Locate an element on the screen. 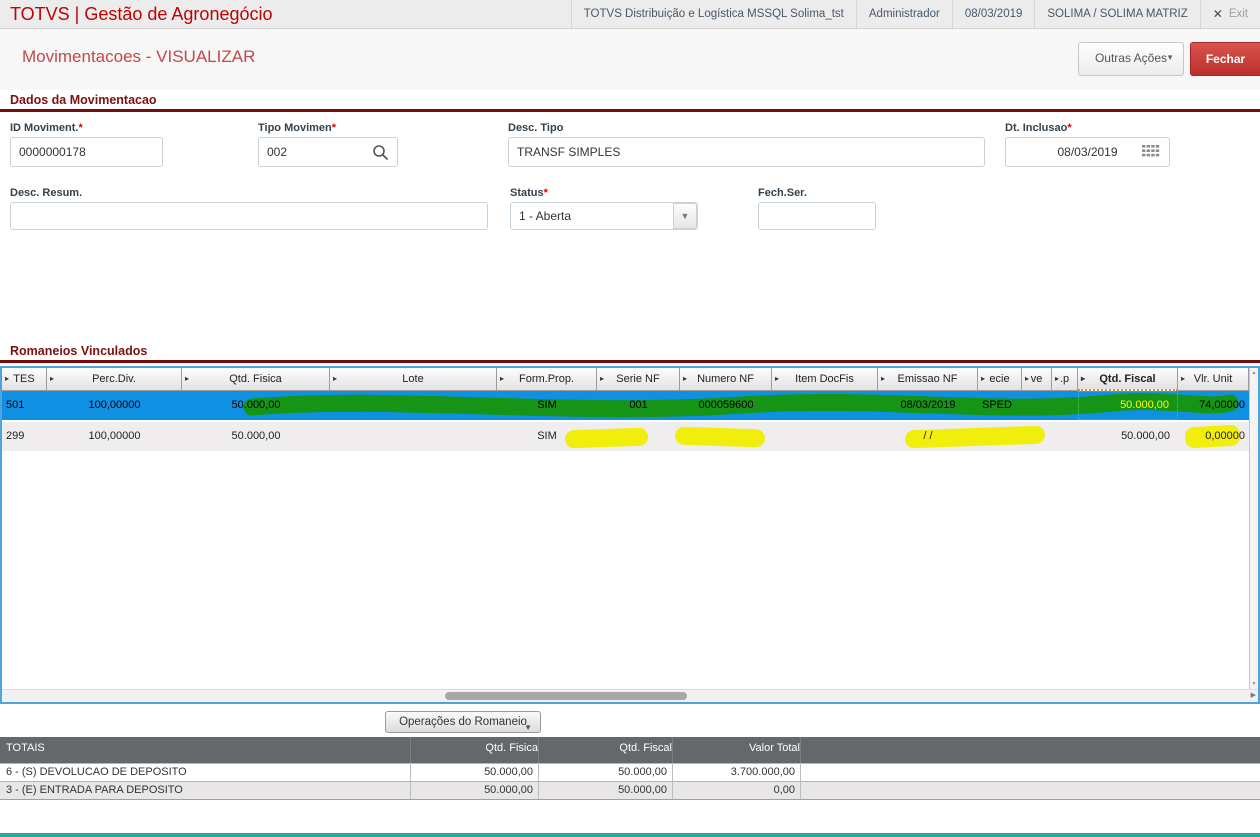  cell-emissao-nf: 08/03/2019 is located at coordinates (928, 405).